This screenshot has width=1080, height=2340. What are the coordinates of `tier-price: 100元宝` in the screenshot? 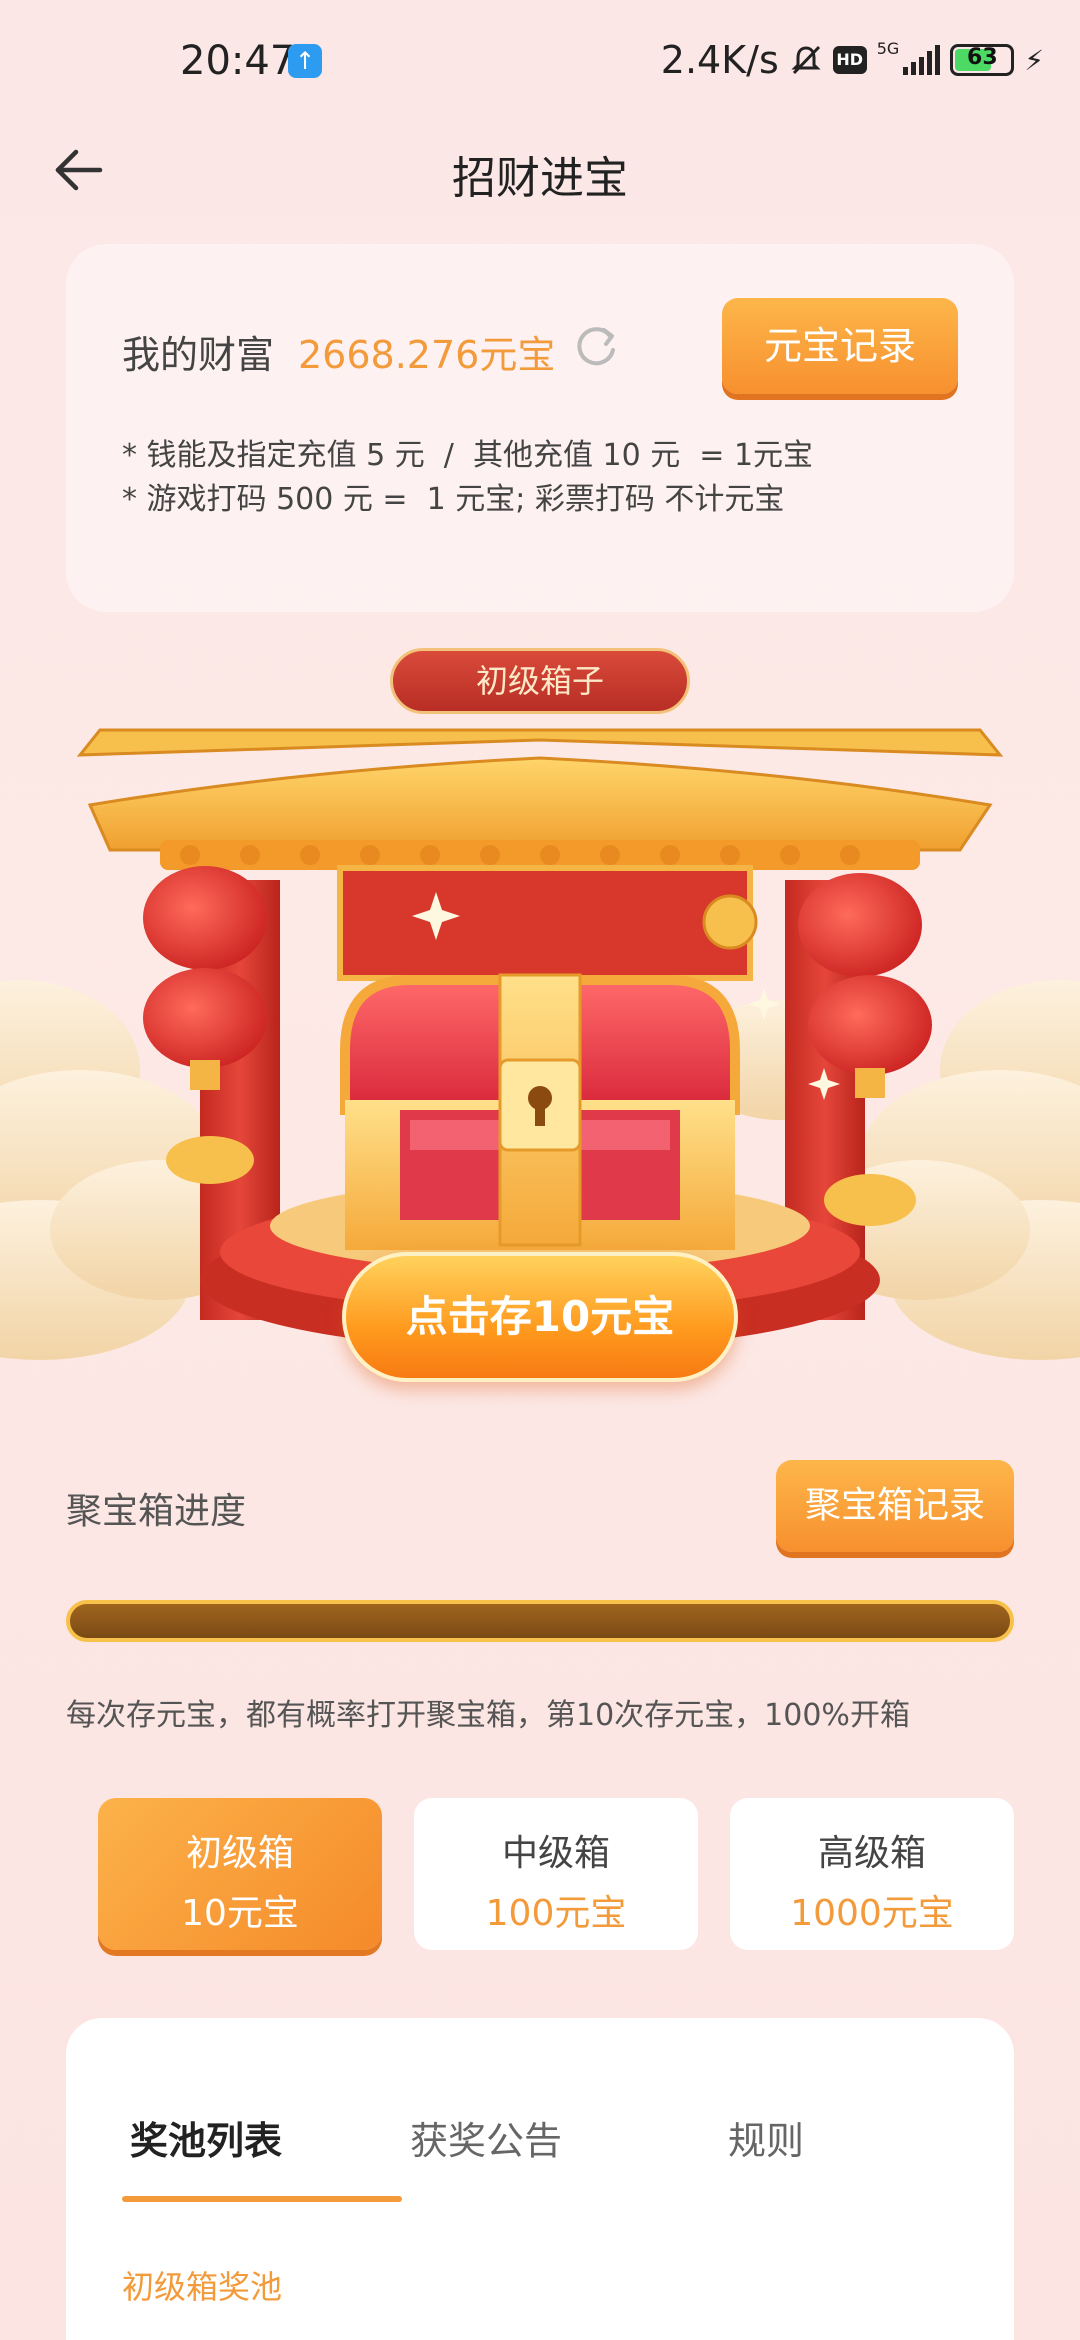 It's located at (556, 1913).